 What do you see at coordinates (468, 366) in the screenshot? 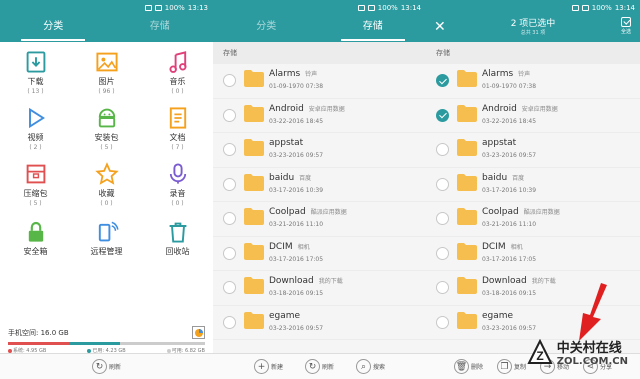
I see `delete-button: 🗑 删除` at bounding box center [468, 366].